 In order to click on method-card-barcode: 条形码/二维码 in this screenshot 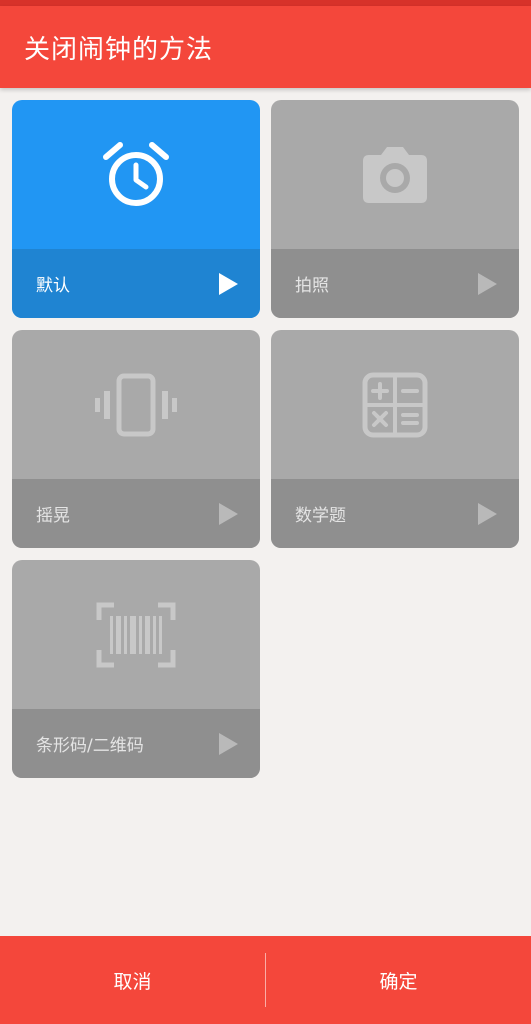, I will do `click(136, 669)`.